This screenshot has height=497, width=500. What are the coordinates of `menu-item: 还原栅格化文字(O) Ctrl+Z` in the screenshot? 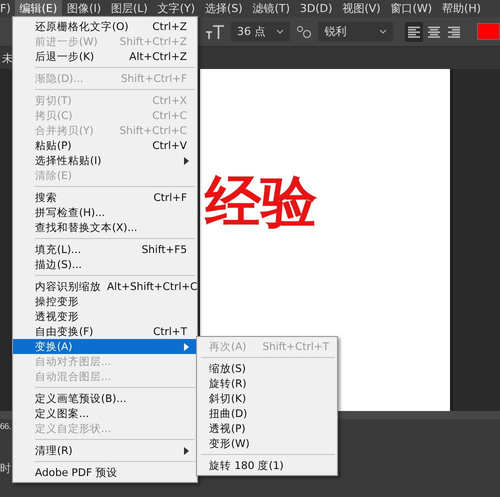 It's located at (105, 26).